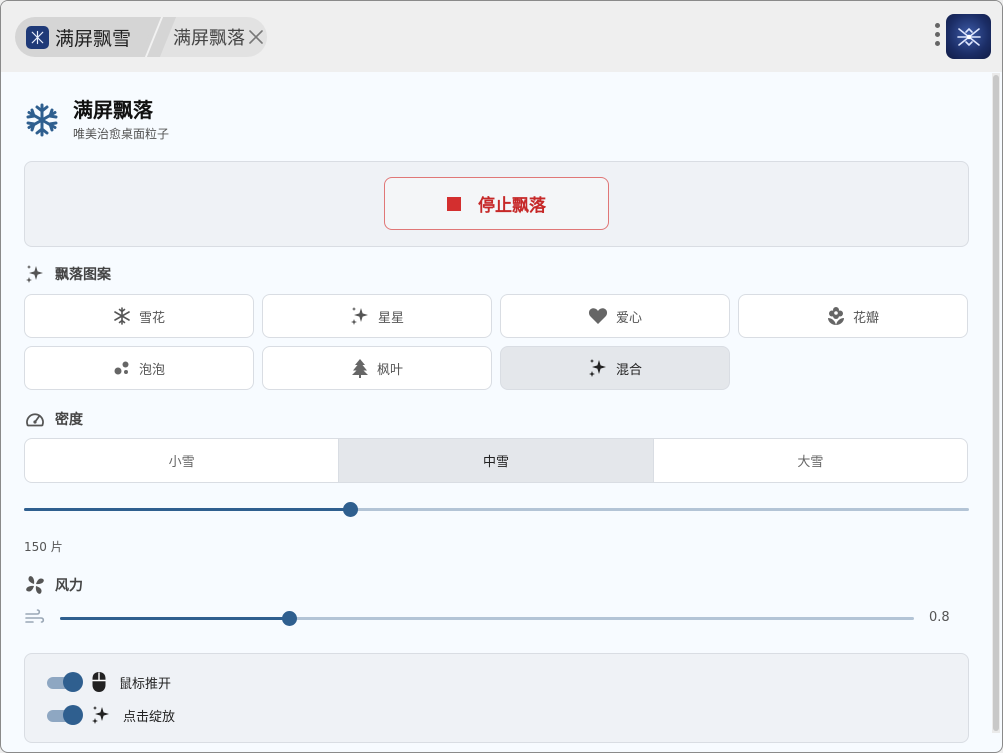  Describe the element at coordinates (93, 38) in the screenshot. I see `tab-active-label: 满屏飘雪` at that location.